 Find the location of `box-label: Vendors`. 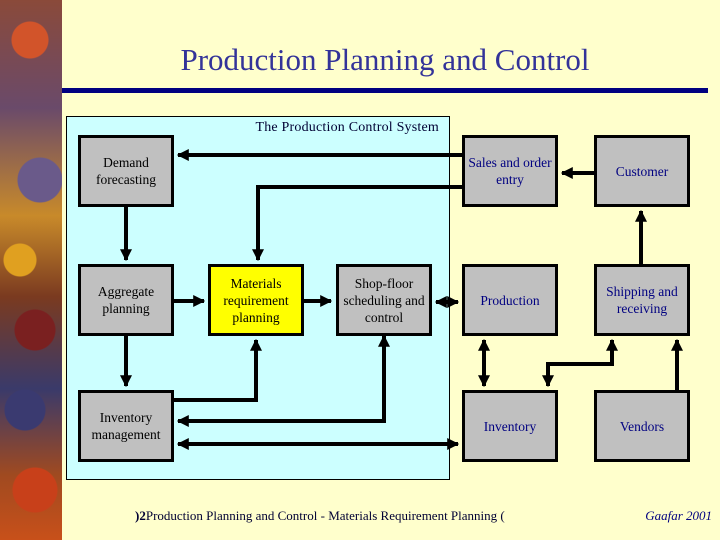

box-label: Vendors is located at coordinates (642, 426).